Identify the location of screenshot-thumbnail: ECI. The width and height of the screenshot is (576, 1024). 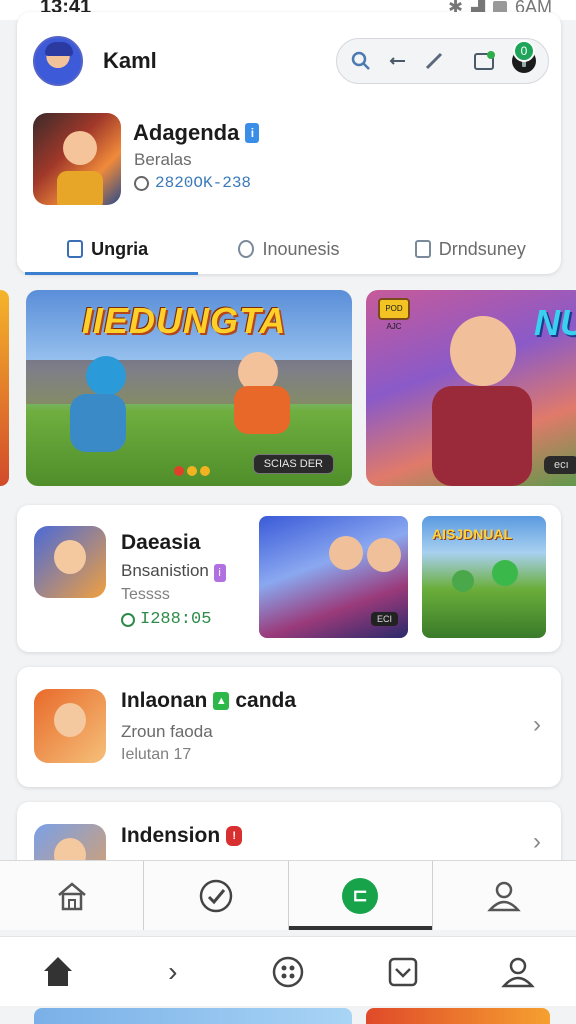
(333, 577).